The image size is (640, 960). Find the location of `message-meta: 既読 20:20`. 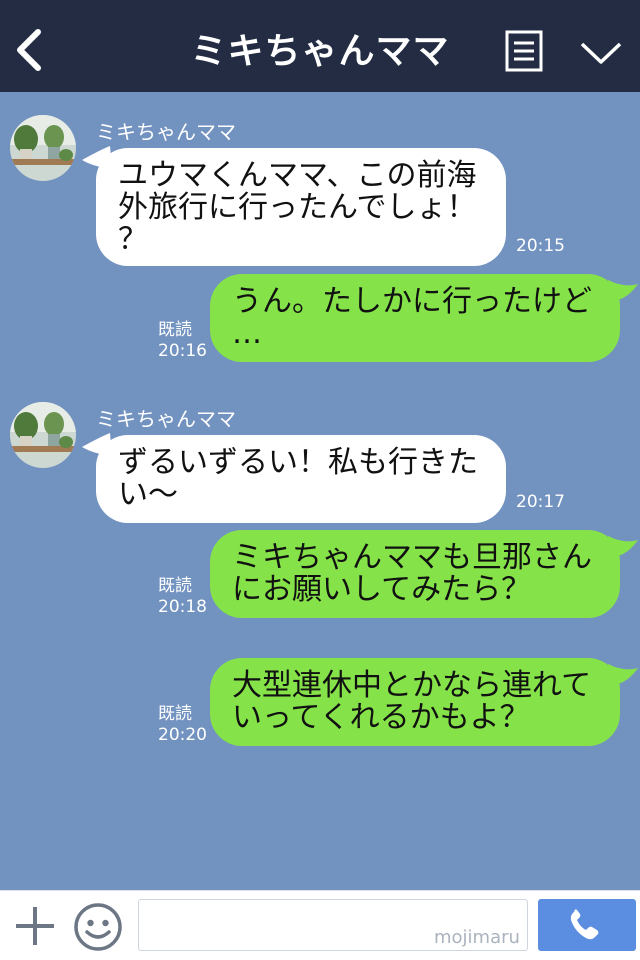

message-meta: 既読 20:20 is located at coordinates (182, 725).